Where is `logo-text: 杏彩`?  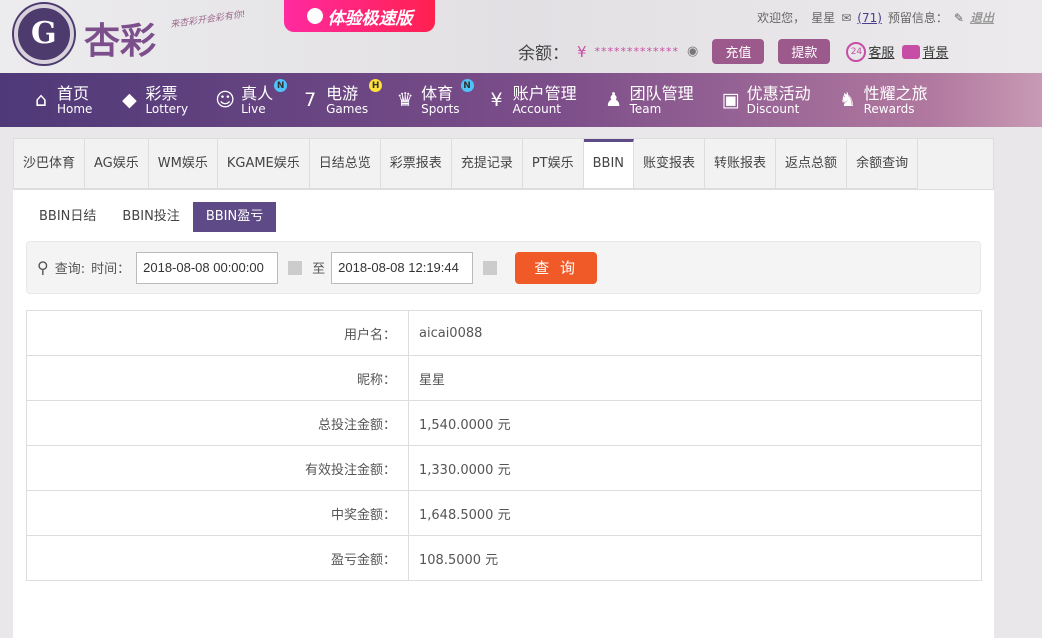
logo-text: 杏彩 is located at coordinates (120, 38).